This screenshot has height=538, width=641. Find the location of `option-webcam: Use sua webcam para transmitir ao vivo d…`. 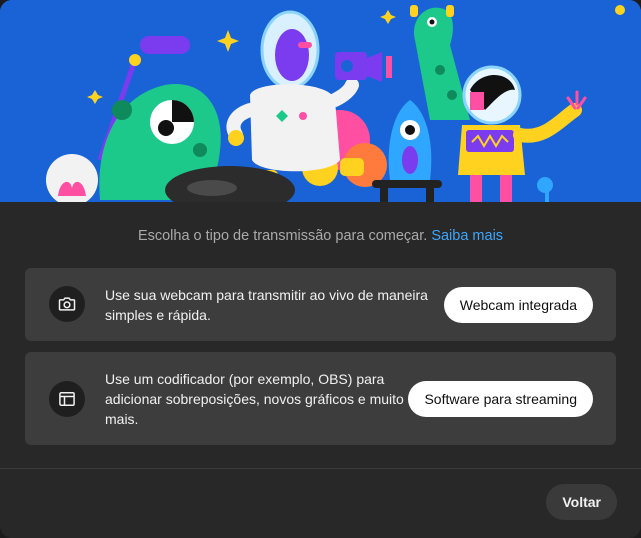

option-webcam: Use sua webcam para transmitir ao vivo d… is located at coordinates (320, 304).